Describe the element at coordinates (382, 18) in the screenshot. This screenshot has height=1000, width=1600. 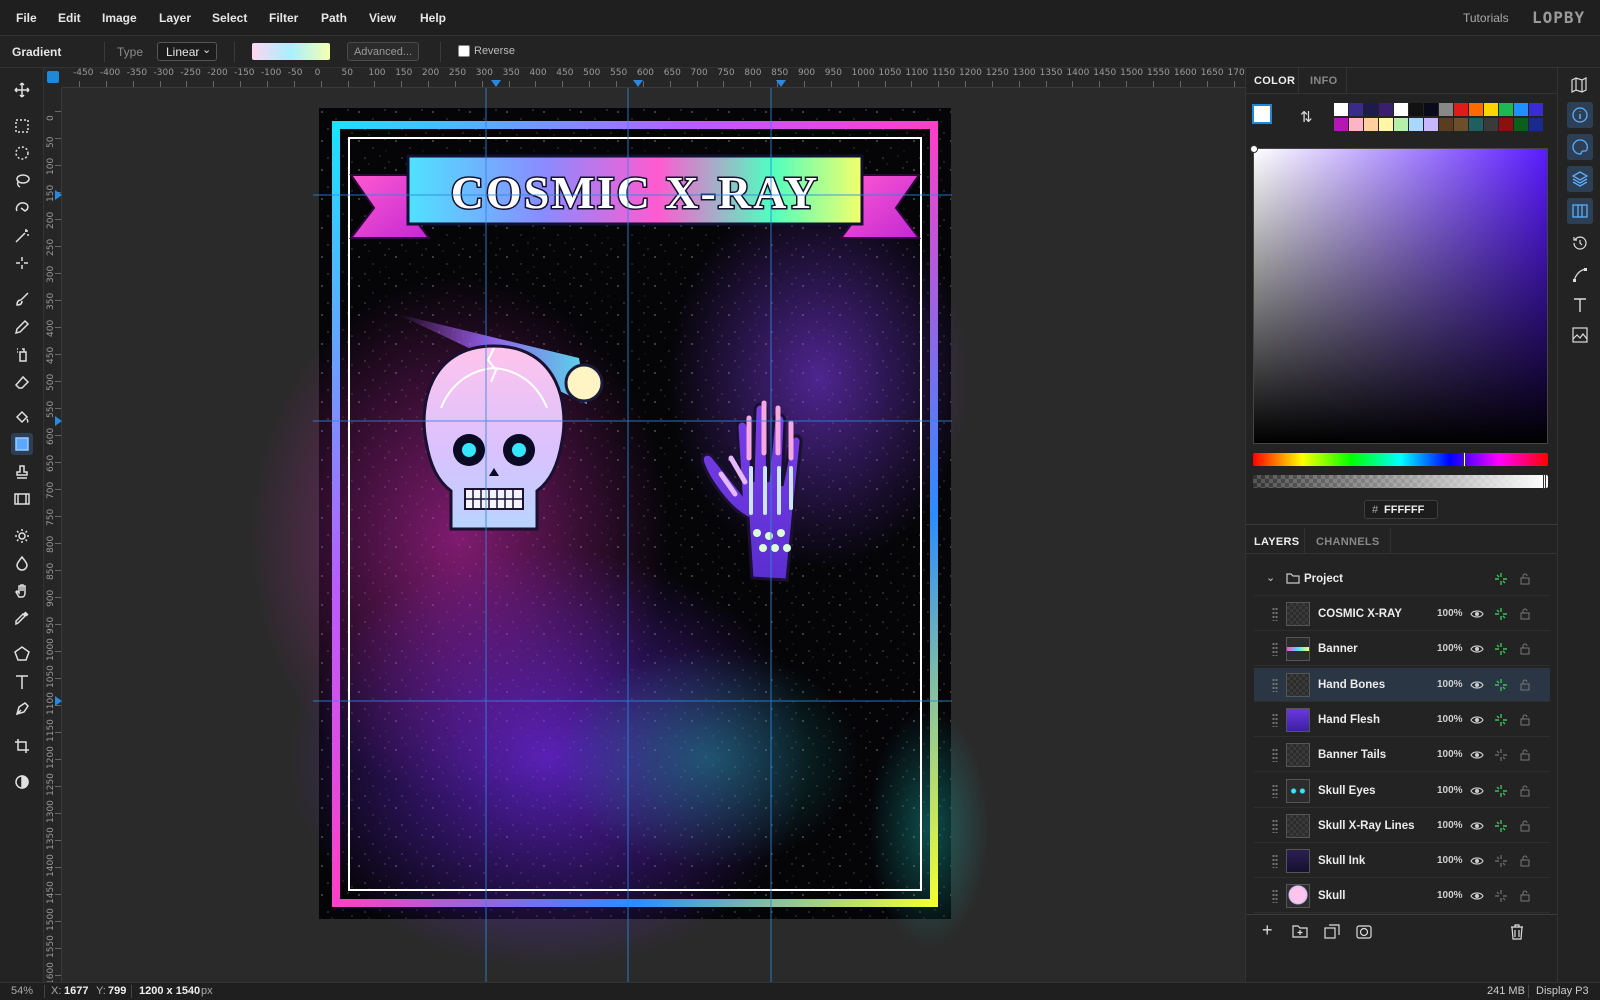
I see `menu-view: View` at that location.